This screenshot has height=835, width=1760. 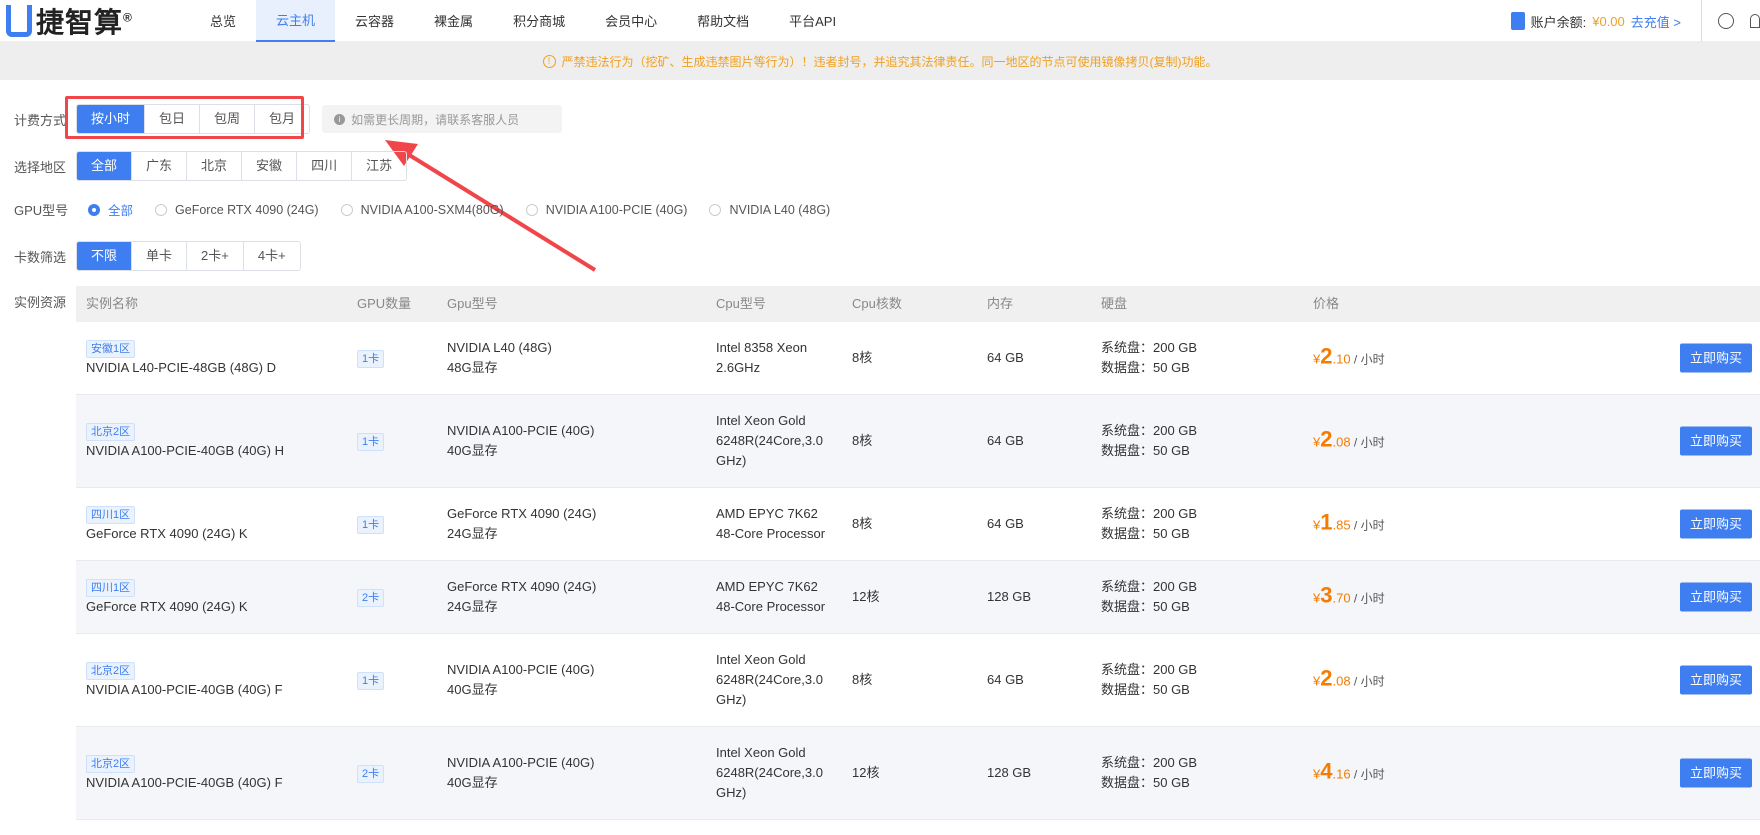 I want to click on zone-badge: 北京2区, so click(x=111, y=764).